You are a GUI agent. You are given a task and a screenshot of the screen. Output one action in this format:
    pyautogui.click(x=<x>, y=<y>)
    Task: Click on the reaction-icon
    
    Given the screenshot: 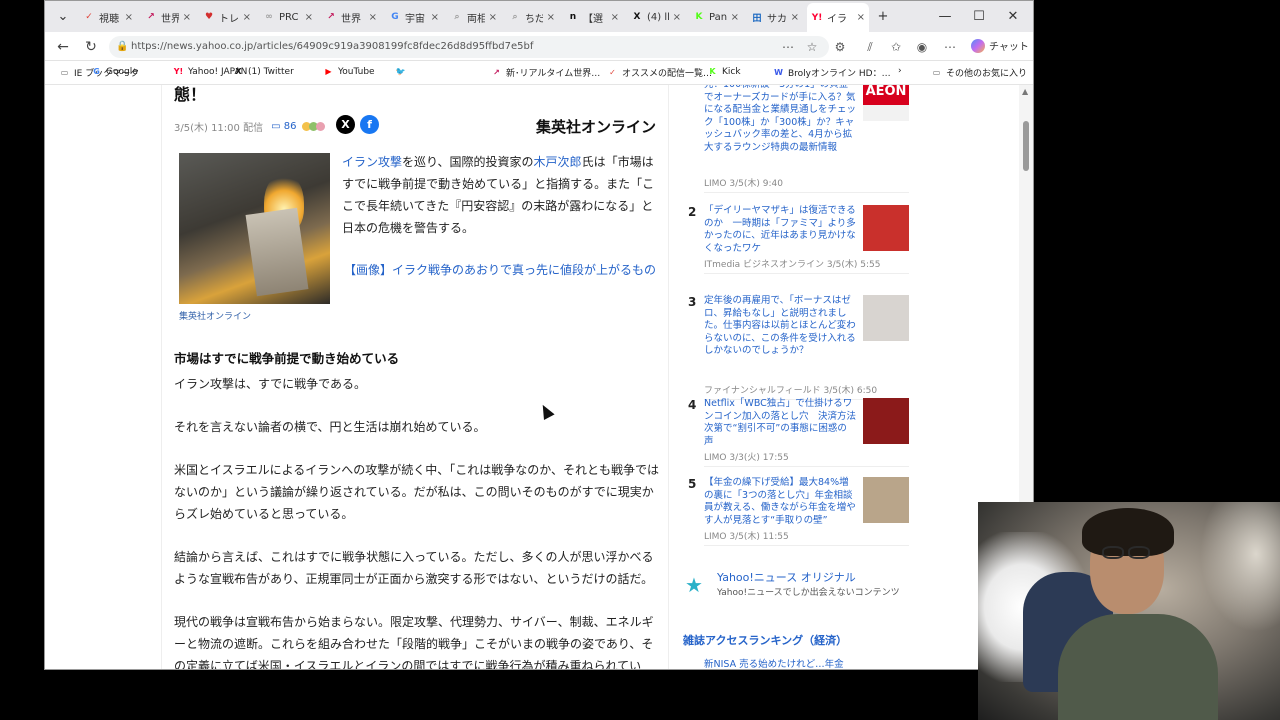 What is the action you would take?
    pyautogui.click(x=321, y=126)
    